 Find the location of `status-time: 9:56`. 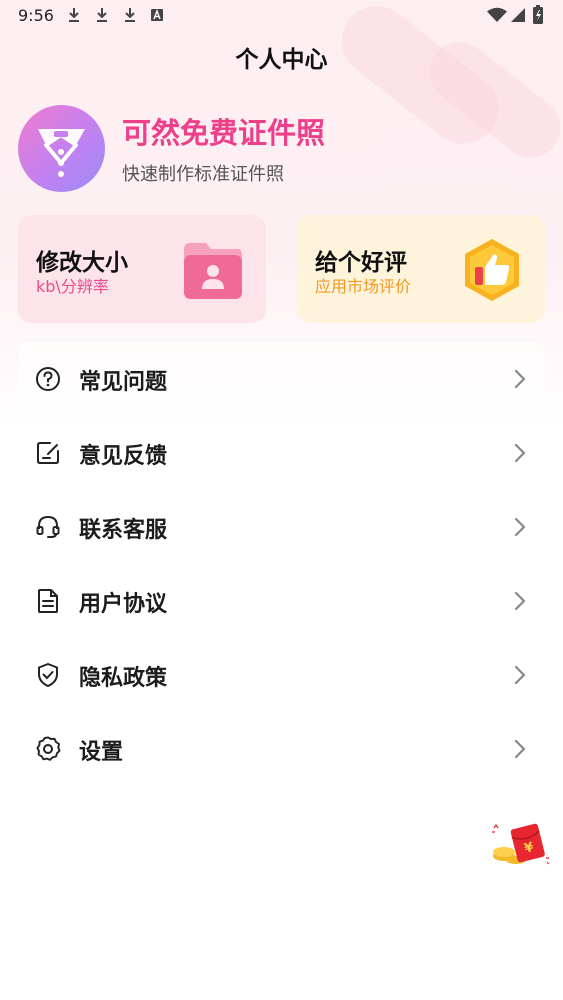

status-time: 9:56 is located at coordinates (36, 15).